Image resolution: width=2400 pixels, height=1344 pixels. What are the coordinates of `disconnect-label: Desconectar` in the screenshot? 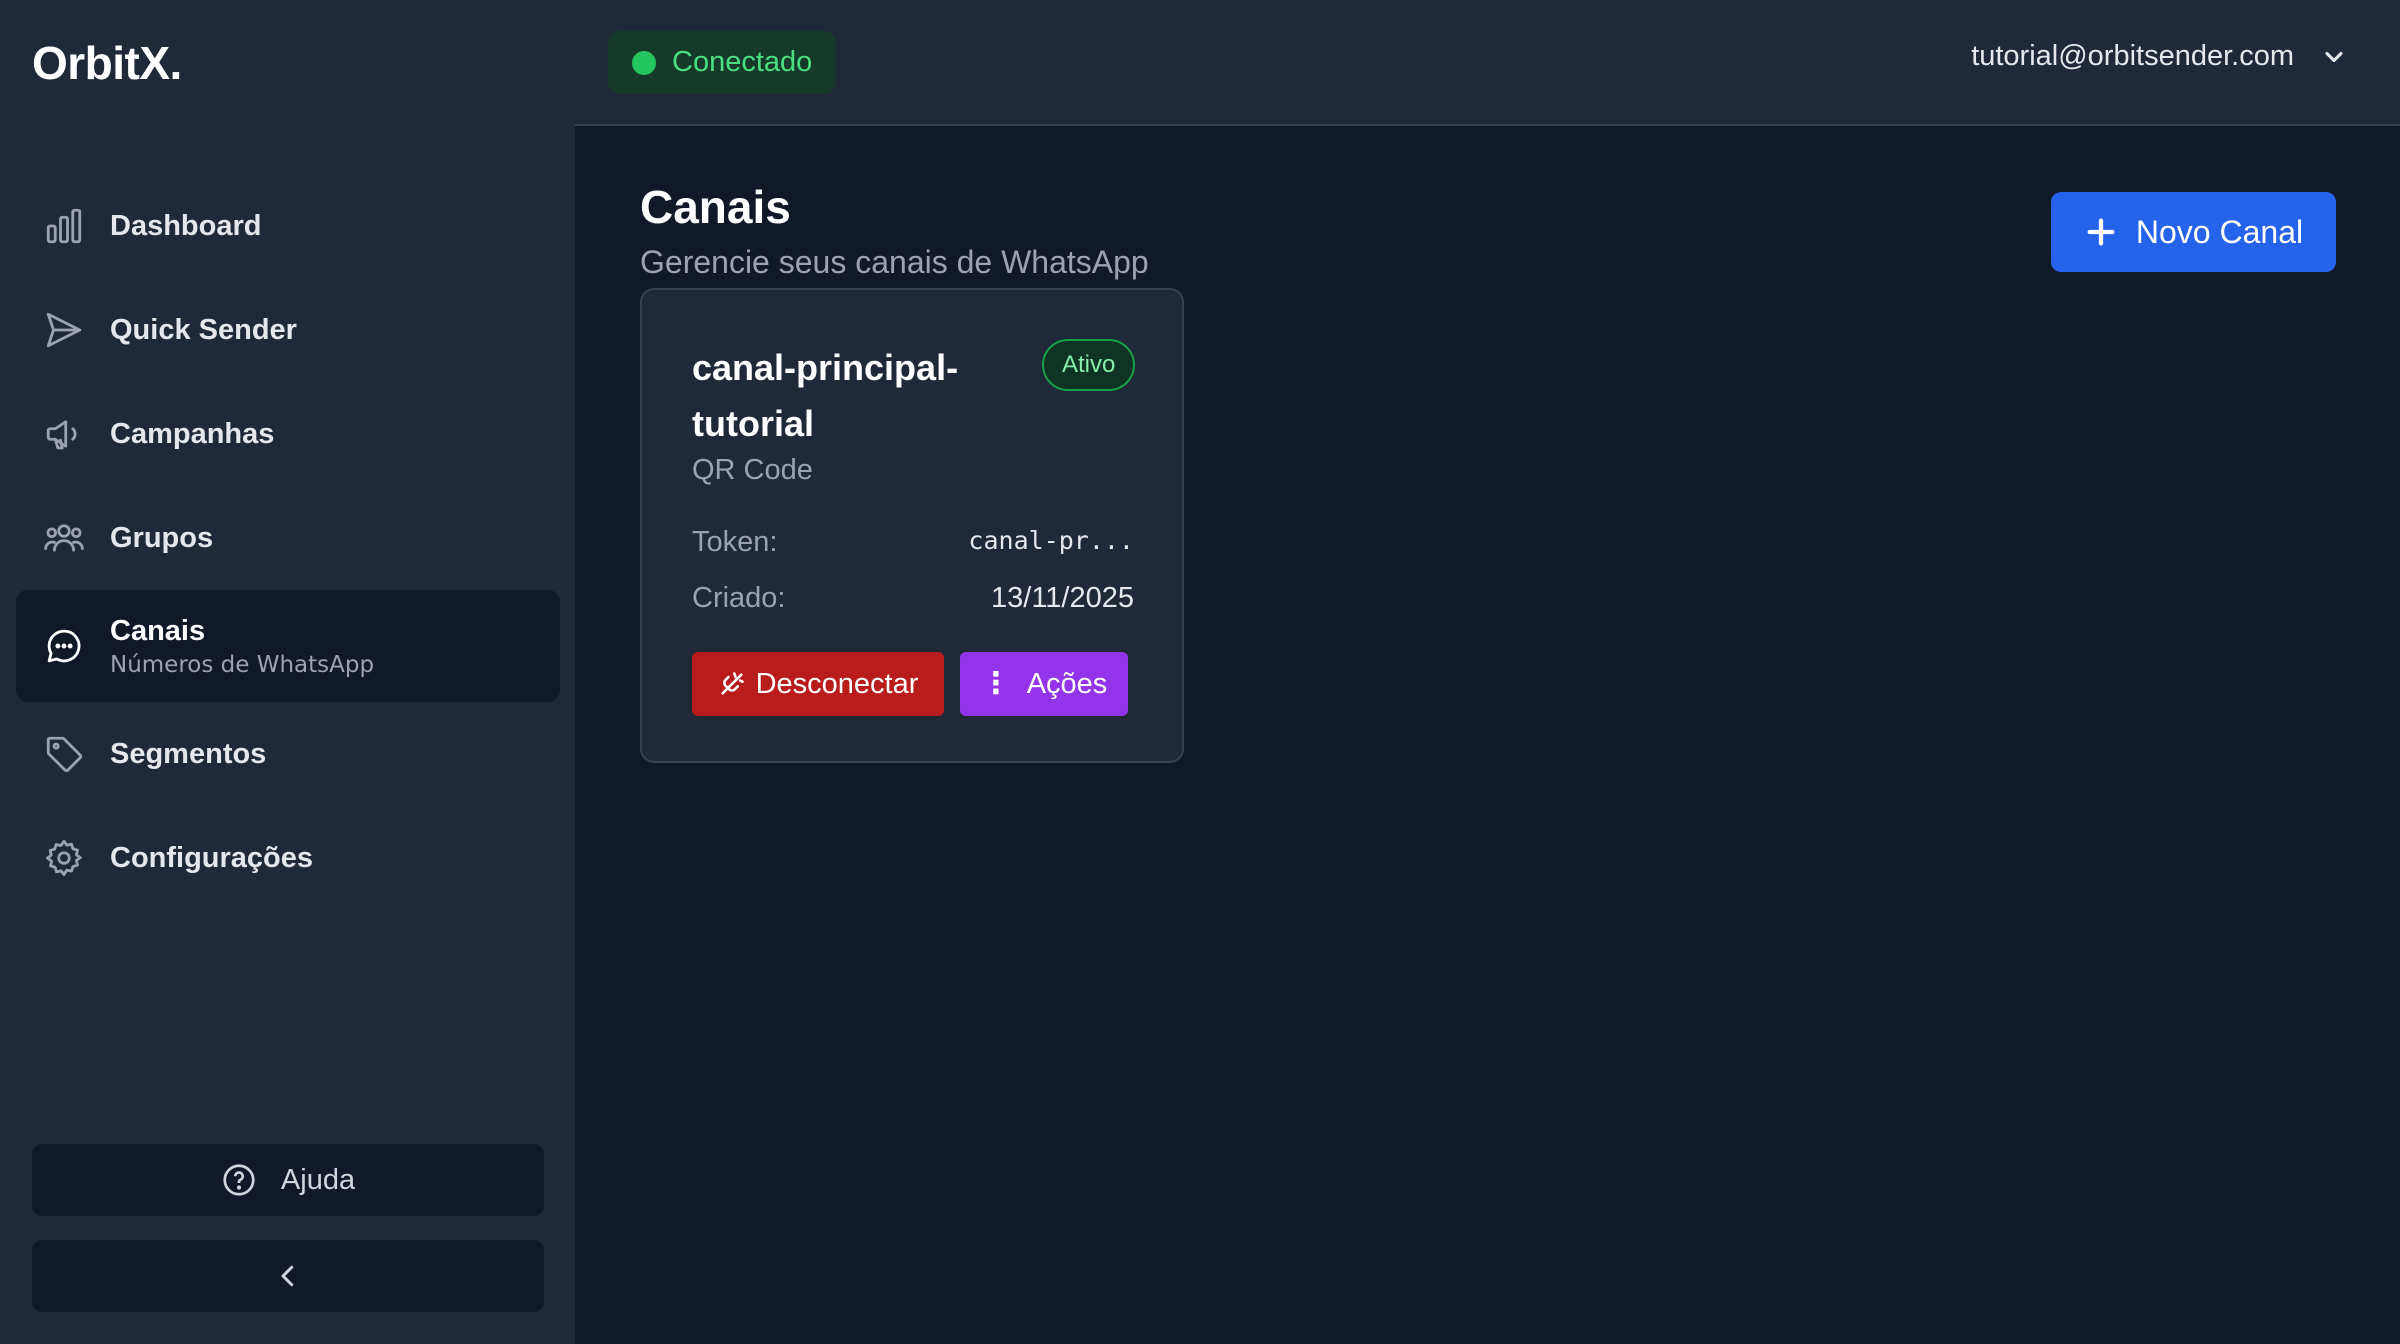 It's located at (837, 683).